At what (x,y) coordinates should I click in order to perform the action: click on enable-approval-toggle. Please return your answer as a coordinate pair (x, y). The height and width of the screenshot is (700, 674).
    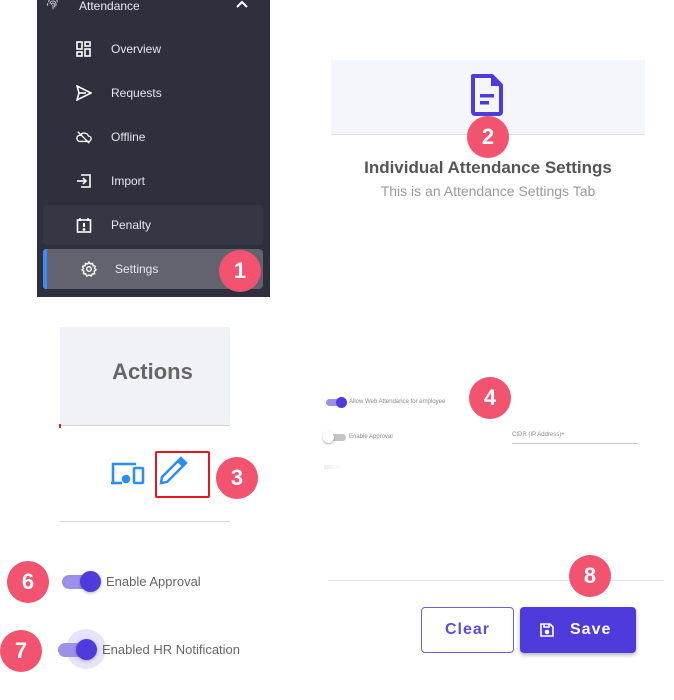
    Looking at the image, I should click on (84, 582).